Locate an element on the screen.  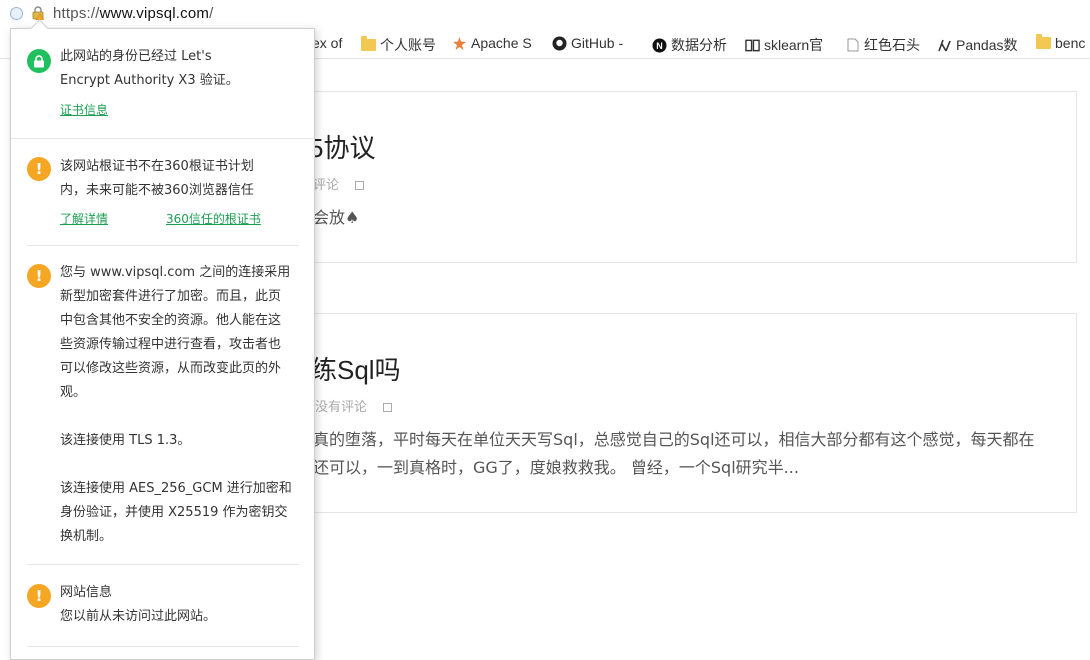
warning-lock-icon is located at coordinates (38, 13).